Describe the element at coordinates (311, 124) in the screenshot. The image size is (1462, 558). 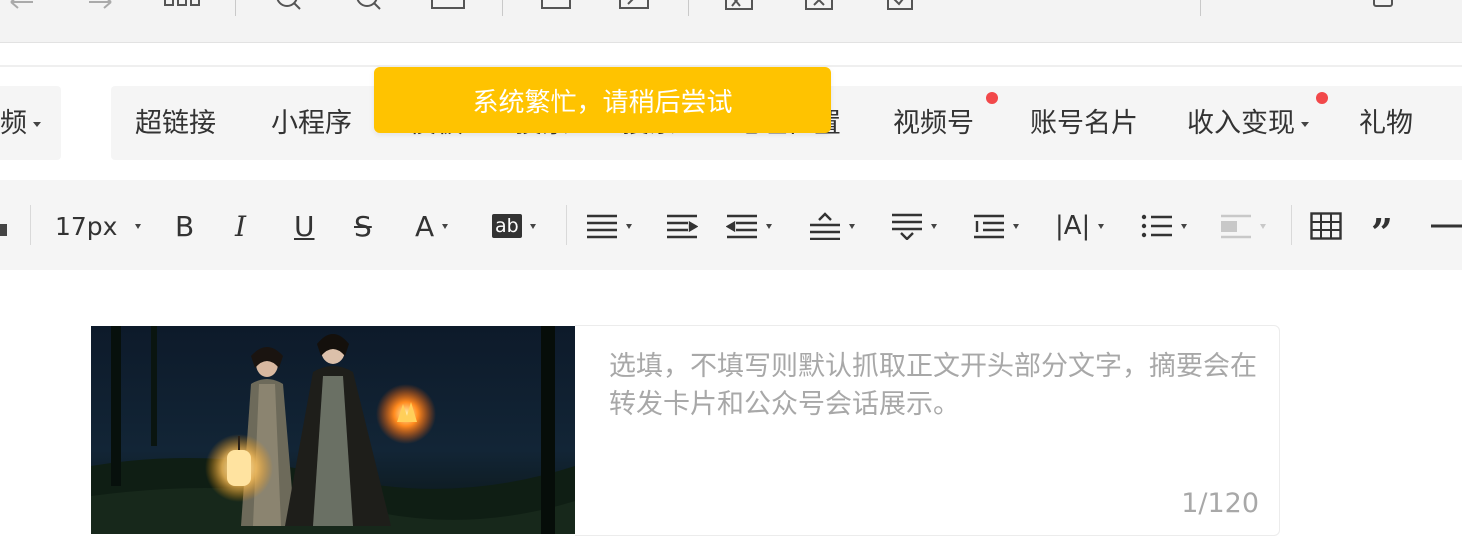
I see `menu-item-mini-program: 小程序` at that location.